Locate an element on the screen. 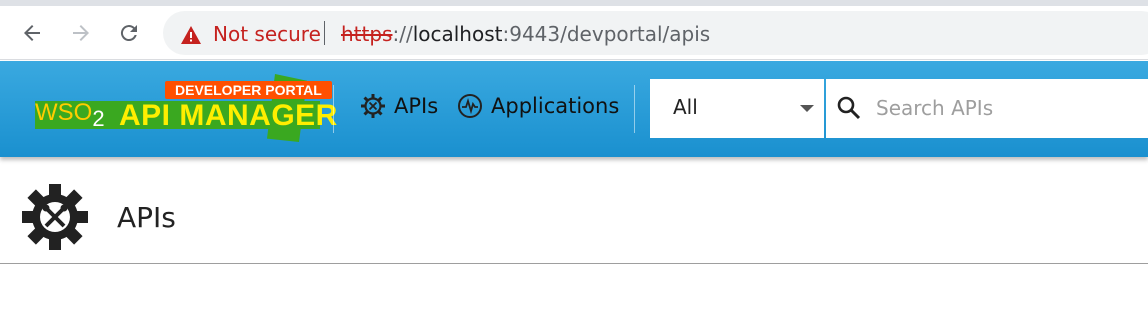  wso2-logo: DEVELOPER PORTAL WSO2 API MANAGER is located at coordinates (186, 109).